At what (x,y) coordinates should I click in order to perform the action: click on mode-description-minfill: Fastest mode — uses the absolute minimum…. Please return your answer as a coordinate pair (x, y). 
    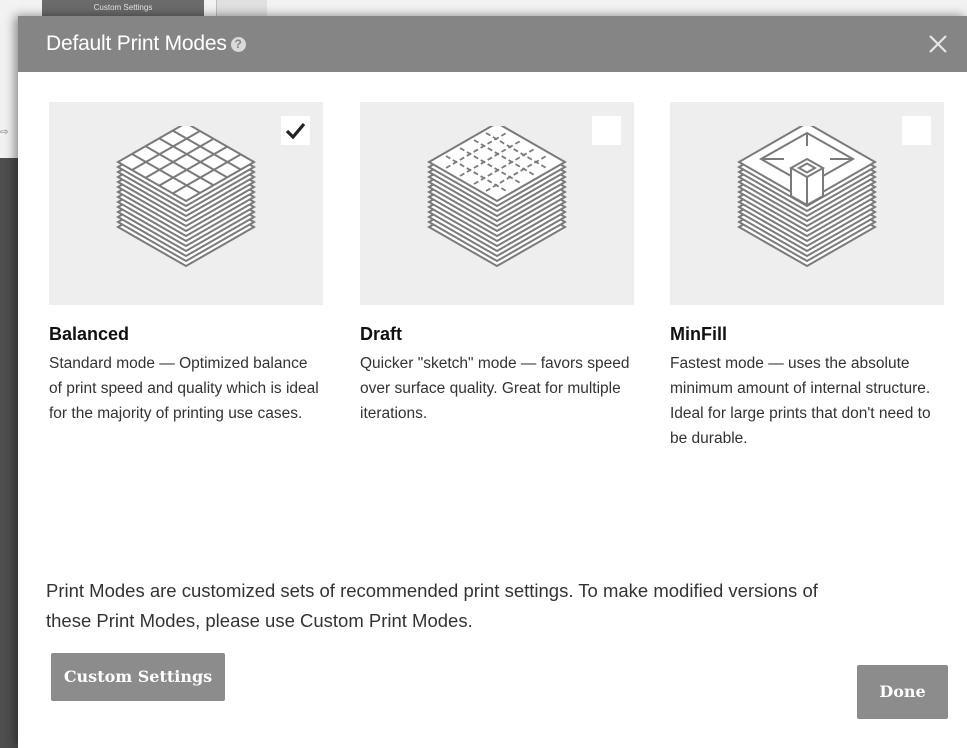
    Looking at the image, I should click on (800, 401).